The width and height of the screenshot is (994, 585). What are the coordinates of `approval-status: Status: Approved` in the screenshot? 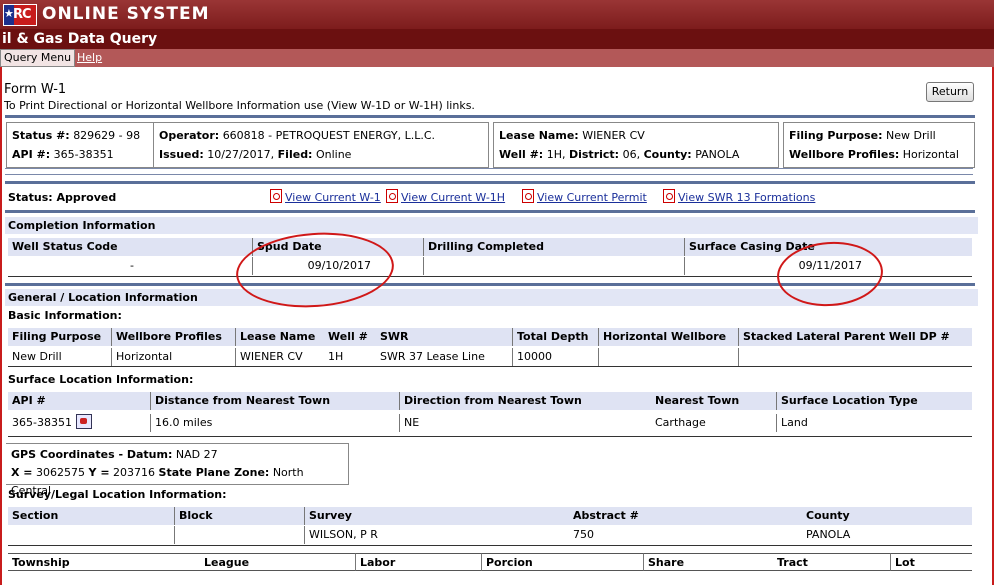 It's located at (62, 197).